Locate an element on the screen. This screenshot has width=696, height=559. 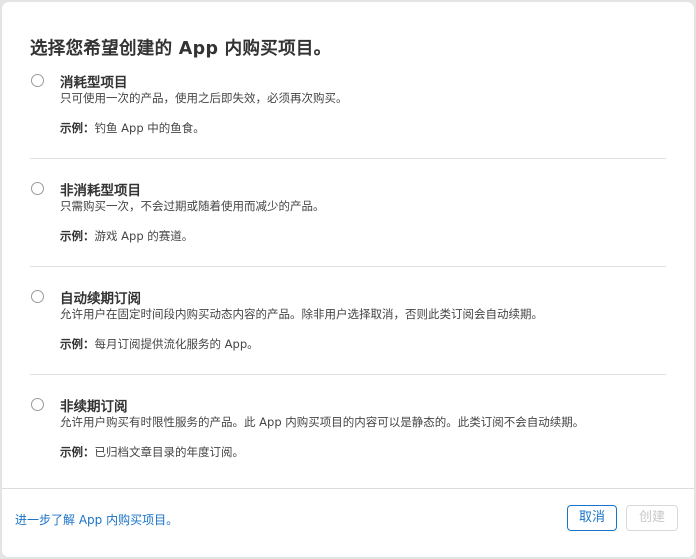
option-title: 自动续期订阅 is located at coordinates (100, 299).